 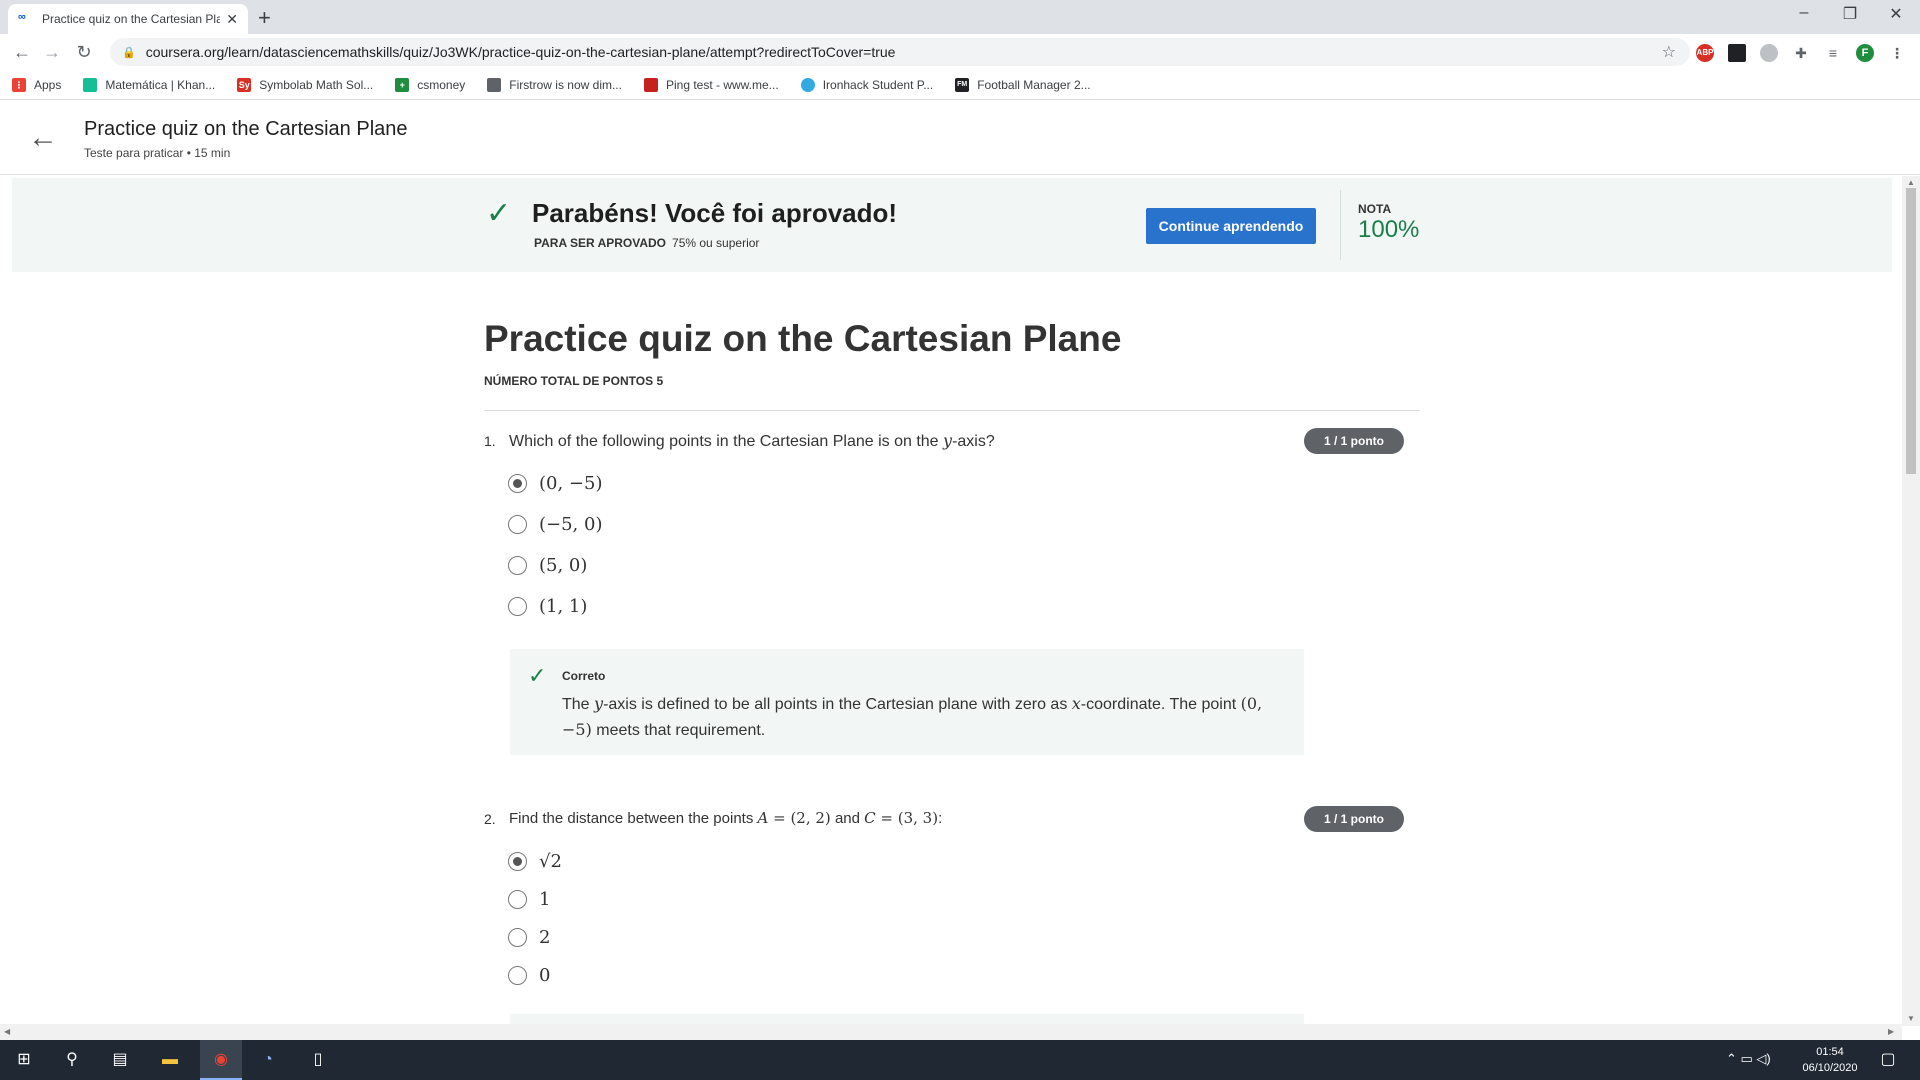 What do you see at coordinates (494, 84) in the screenshot?
I see `firstrow-icon` at bounding box center [494, 84].